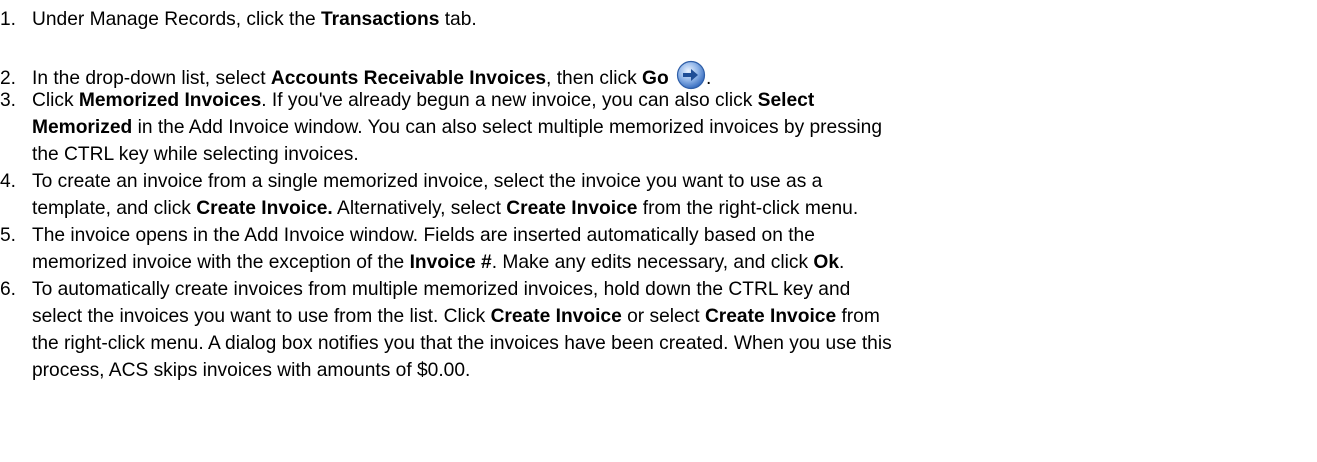 The image size is (1317, 462). What do you see at coordinates (8, 78) in the screenshot?
I see `step-number: 2.` at bounding box center [8, 78].